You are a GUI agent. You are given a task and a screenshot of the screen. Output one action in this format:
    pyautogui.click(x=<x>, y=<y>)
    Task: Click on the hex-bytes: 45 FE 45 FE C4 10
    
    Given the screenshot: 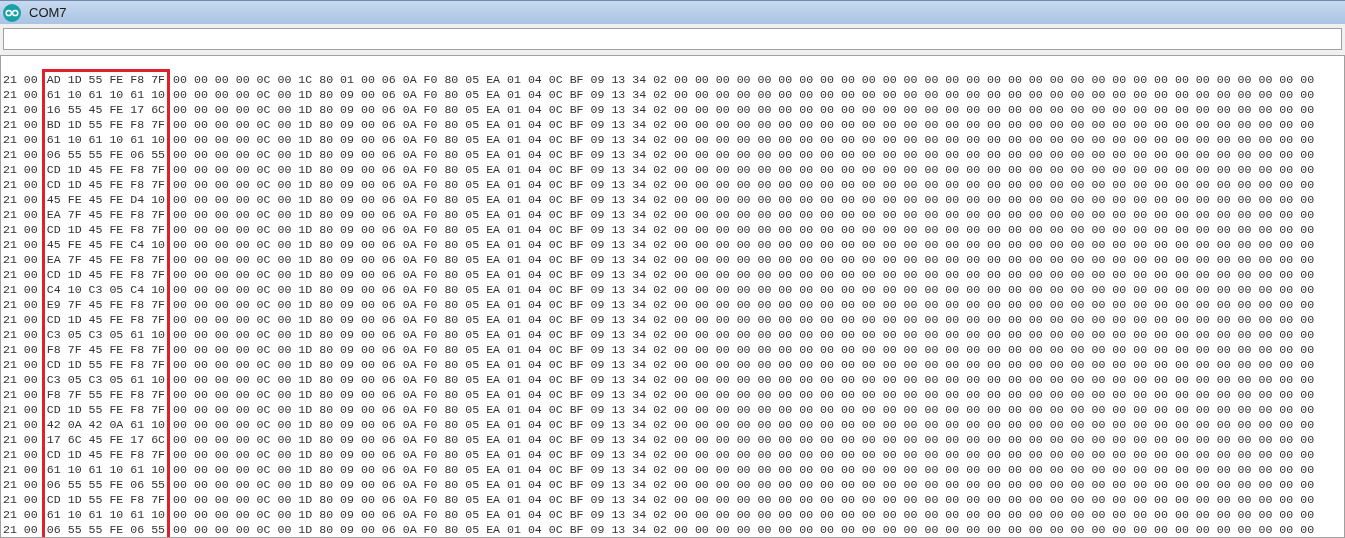 What is the action you would take?
    pyautogui.click(x=106, y=244)
    